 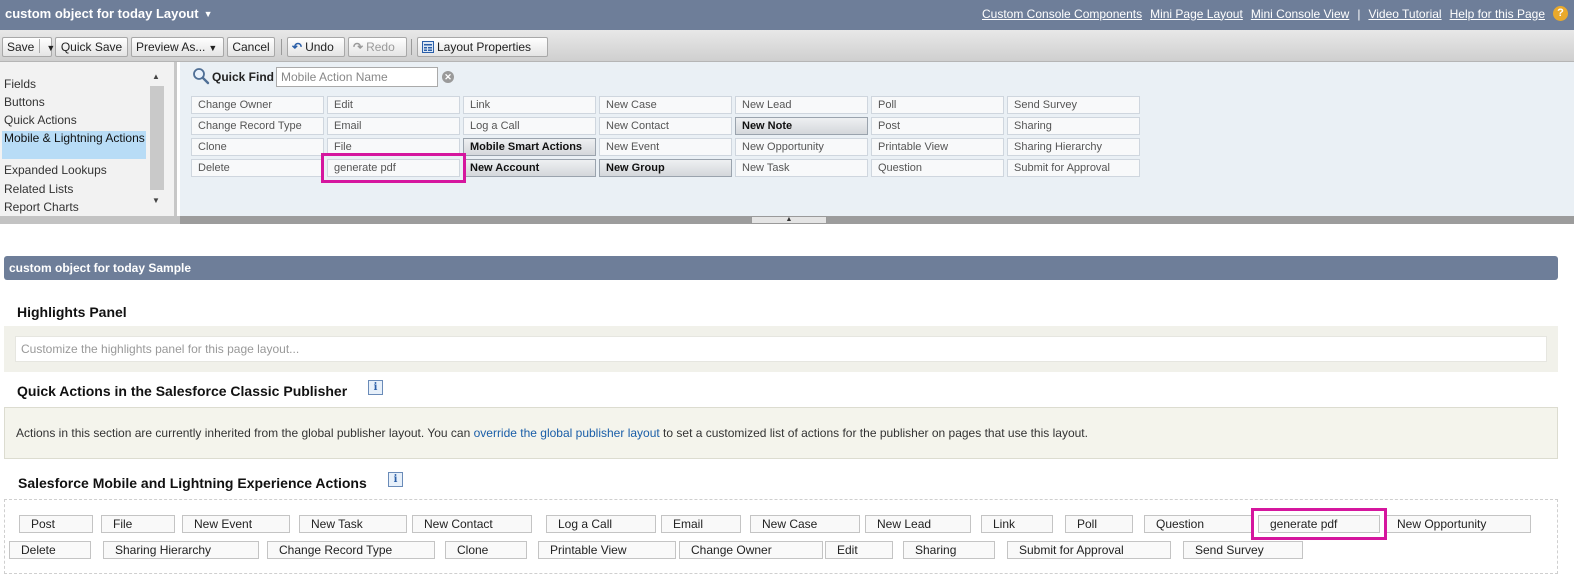 What do you see at coordinates (949, 550) in the screenshot?
I see `mobile-action-button: Sharing` at bounding box center [949, 550].